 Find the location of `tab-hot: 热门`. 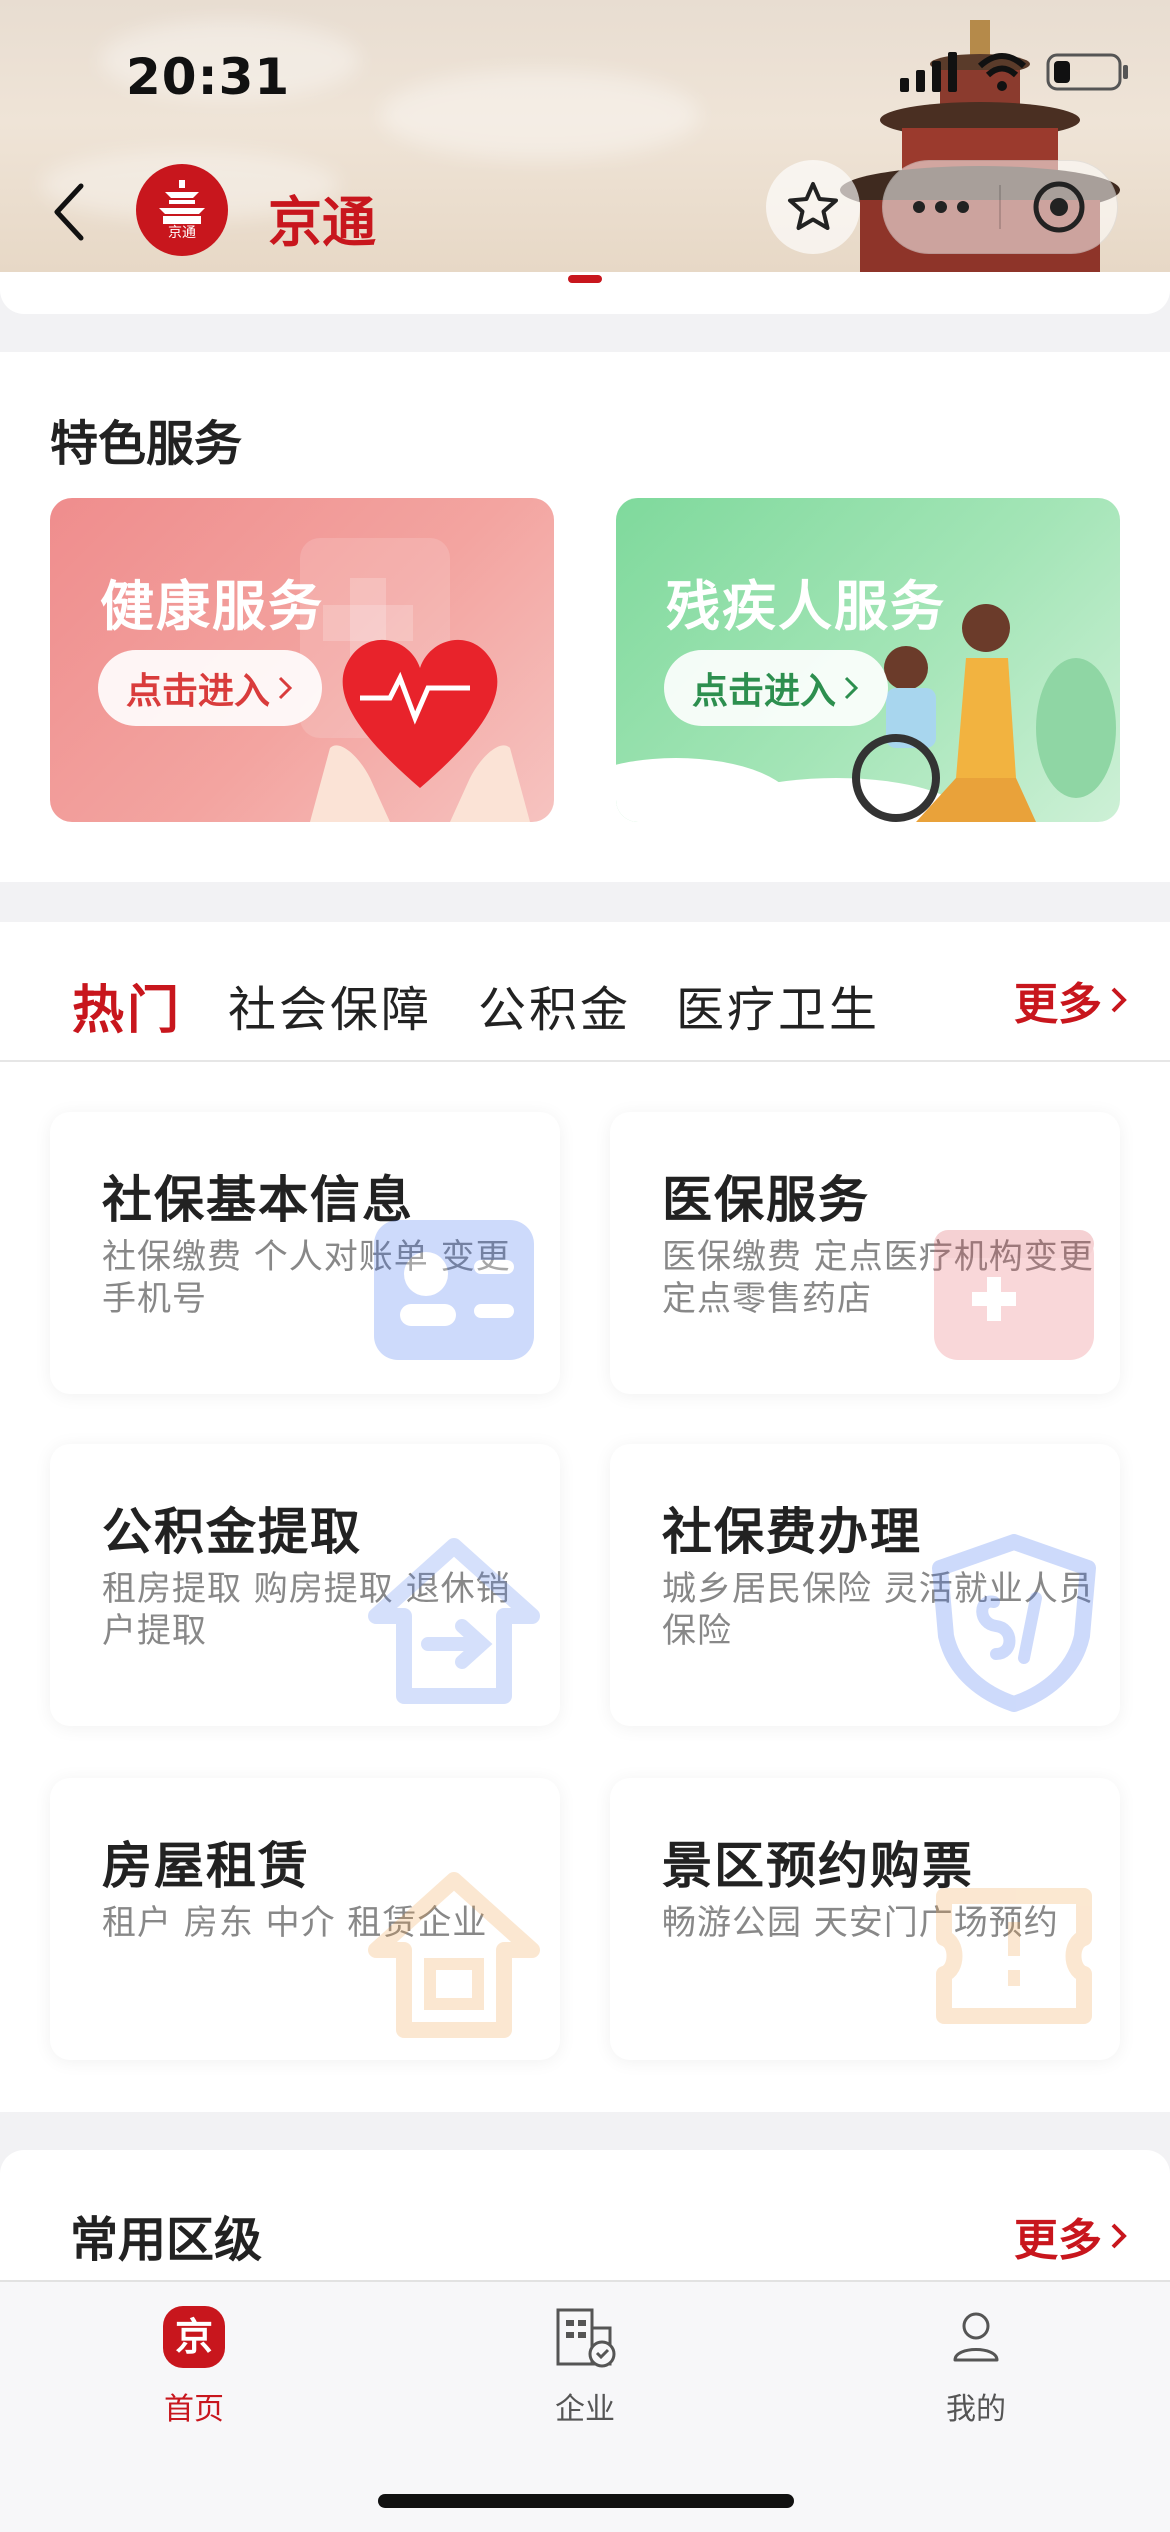

tab-hot: 热门 is located at coordinates (127, 1005).